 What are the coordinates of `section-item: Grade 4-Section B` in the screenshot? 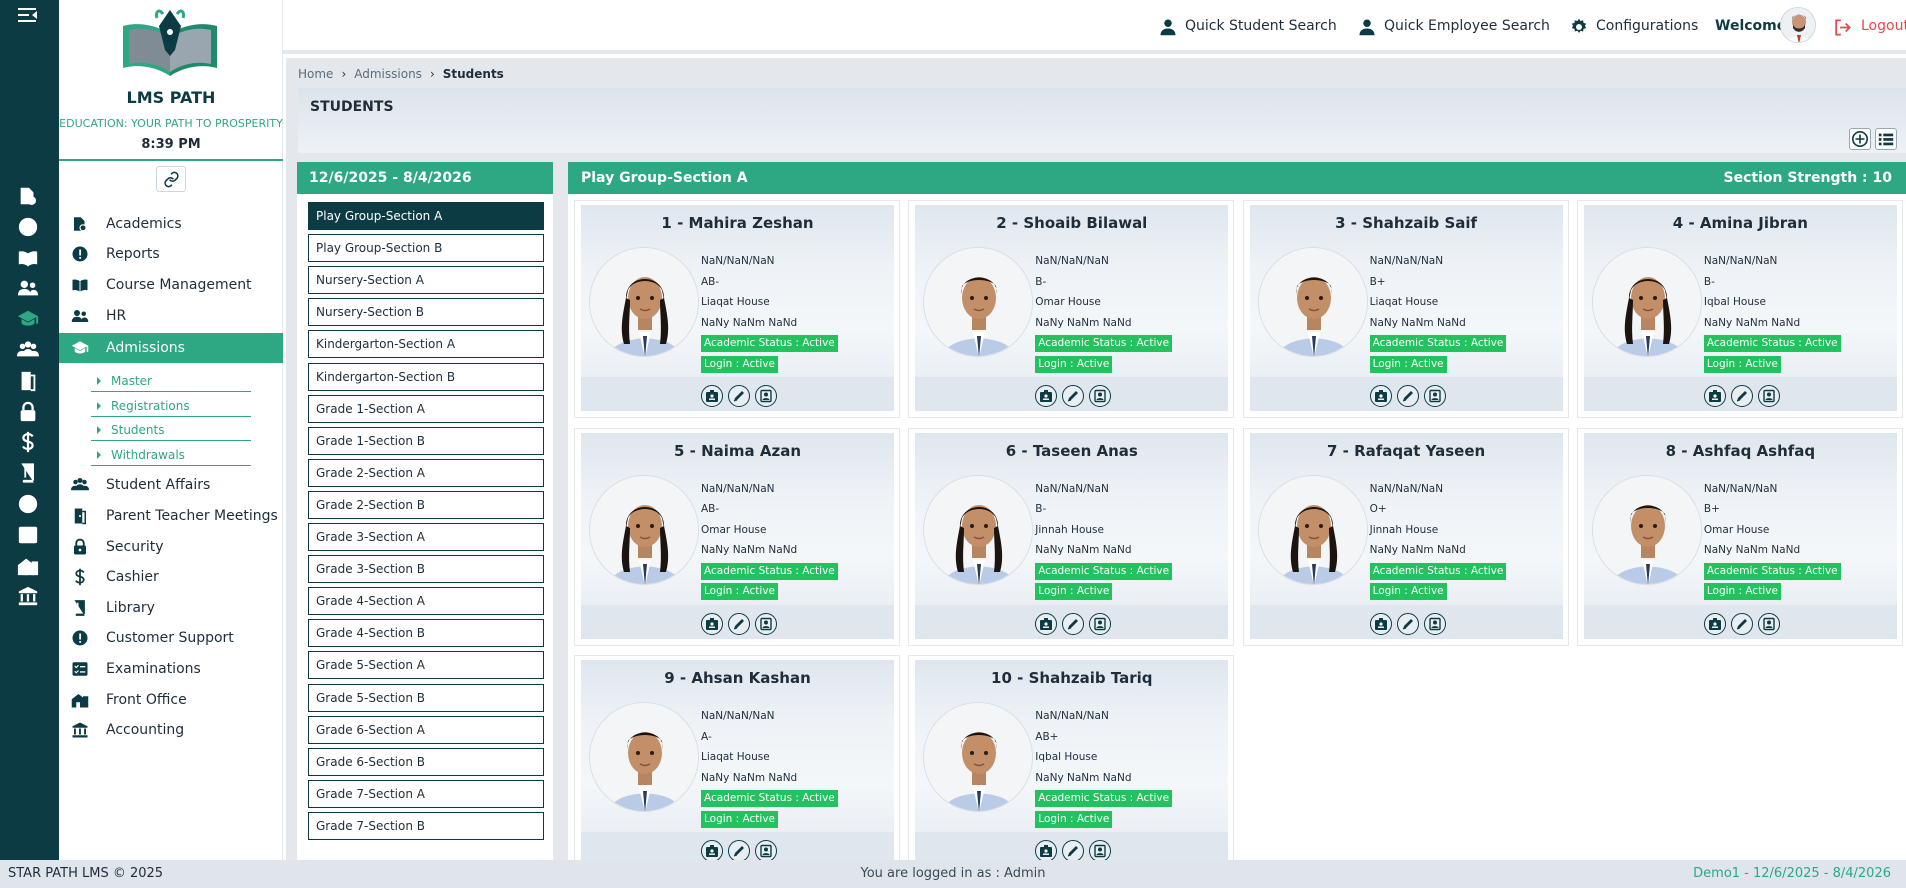 It's located at (426, 633).